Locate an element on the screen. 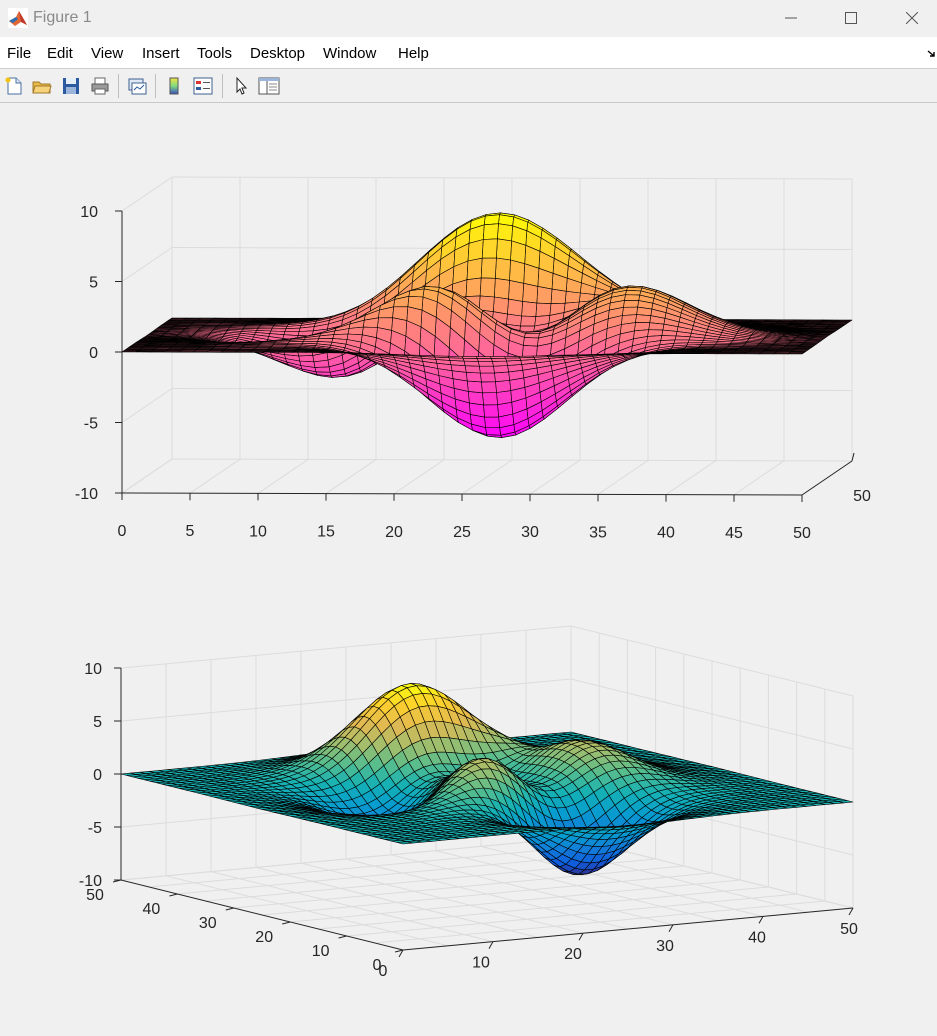 The height and width of the screenshot is (1036, 937). y-tick-label: 50 is located at coordinates (862, 496).